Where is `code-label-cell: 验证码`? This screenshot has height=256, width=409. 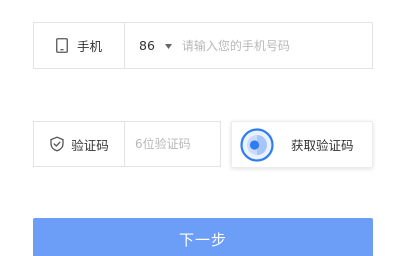 code-label-cell: 验证码 is located at coordinates (79, 144).